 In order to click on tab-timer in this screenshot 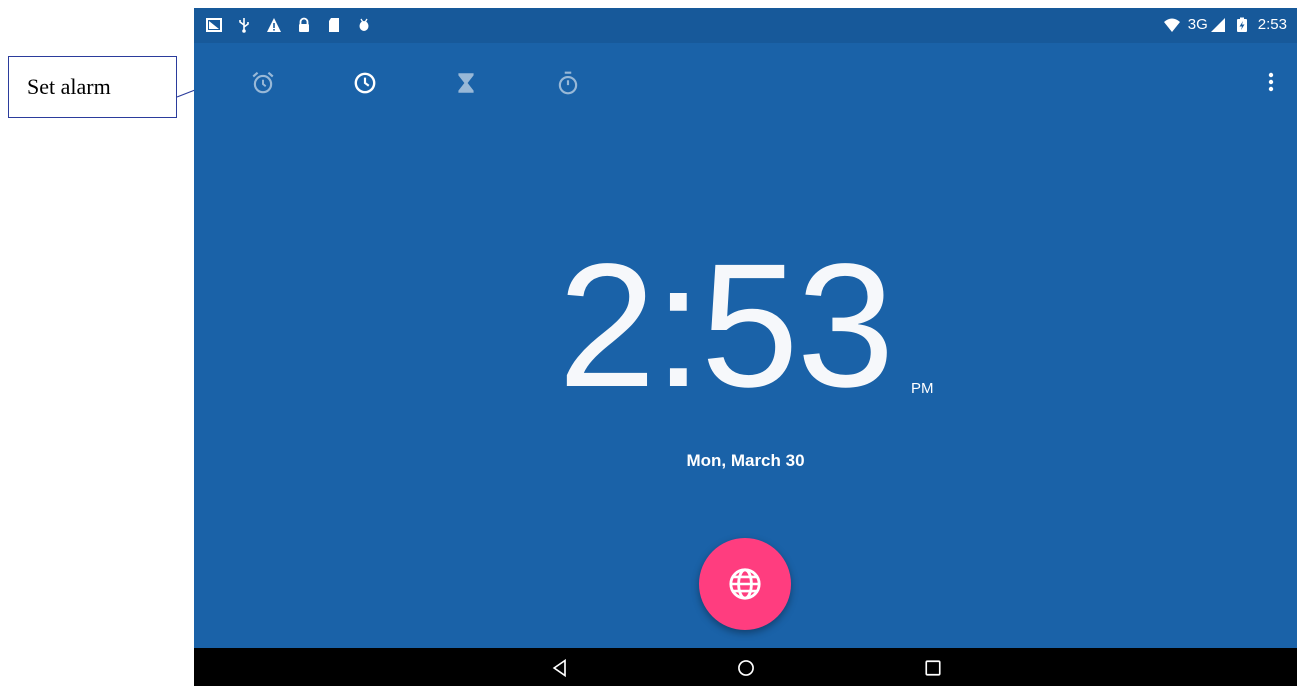, I will do `click(466, 83)`.